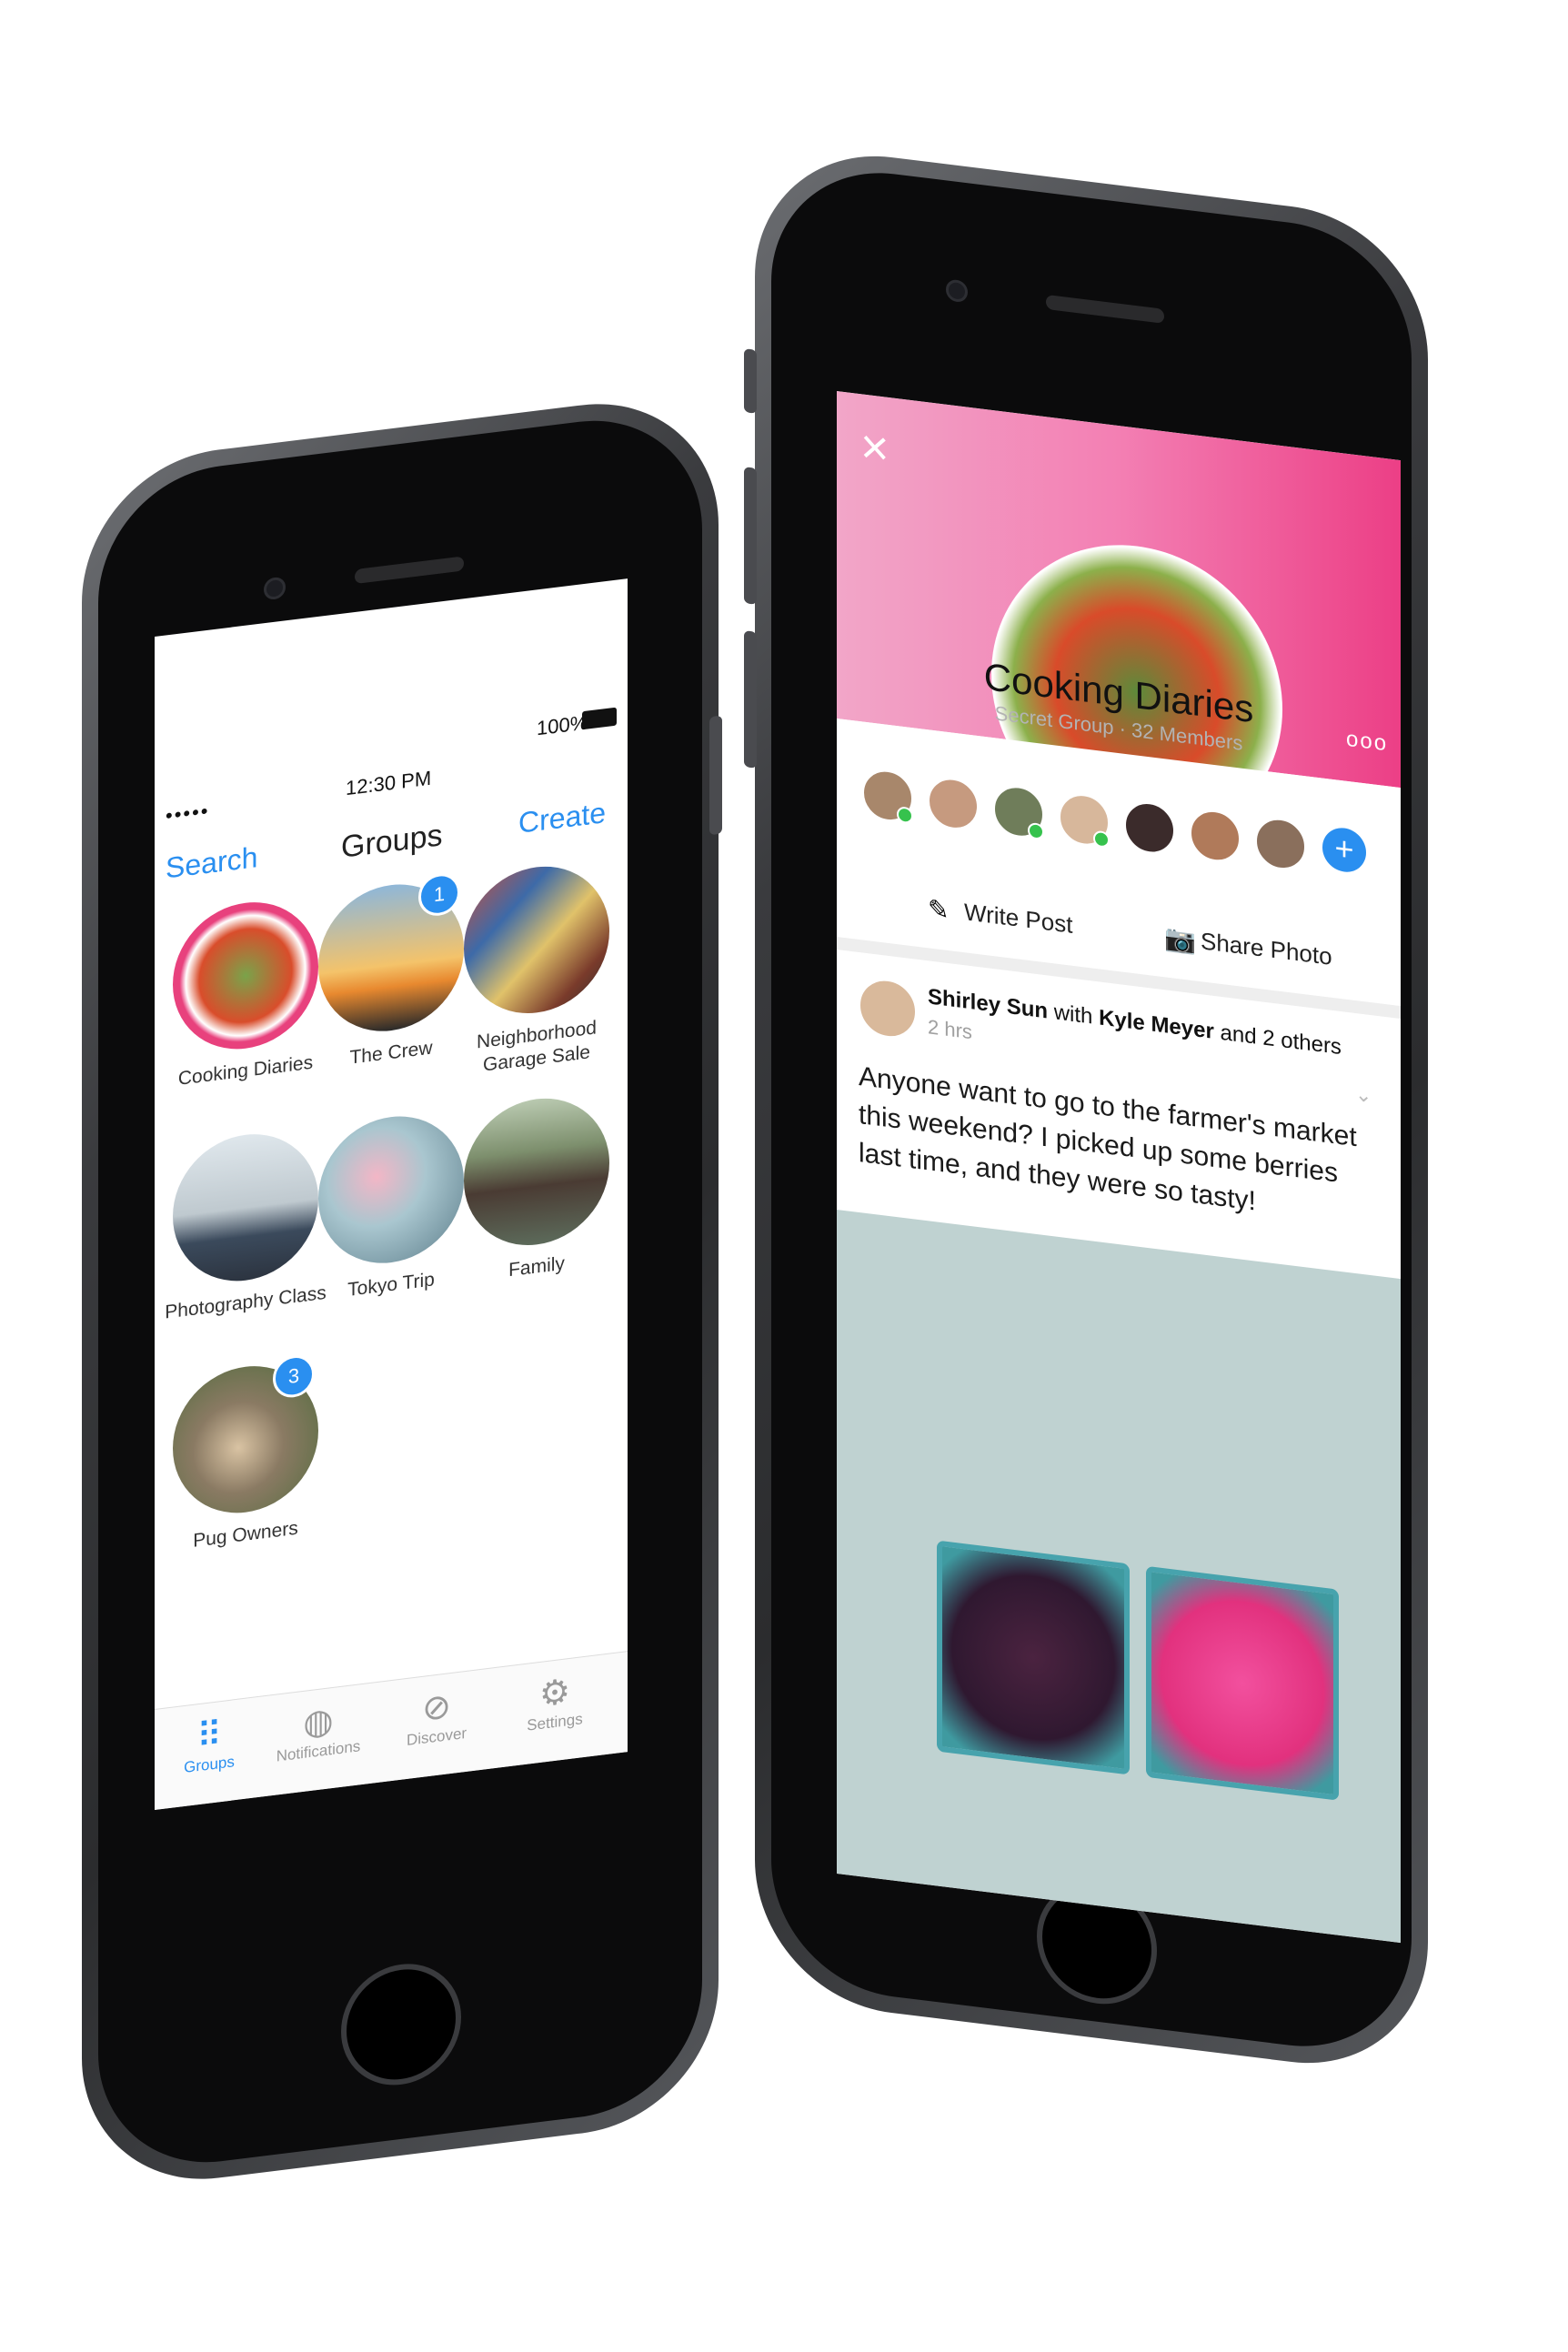 This screenshot has width=1568, height=2352. Describe the element at coordinates (318, 1731) in the screenshot. I see `tab-notifications: ◍ Notifications` at that location.